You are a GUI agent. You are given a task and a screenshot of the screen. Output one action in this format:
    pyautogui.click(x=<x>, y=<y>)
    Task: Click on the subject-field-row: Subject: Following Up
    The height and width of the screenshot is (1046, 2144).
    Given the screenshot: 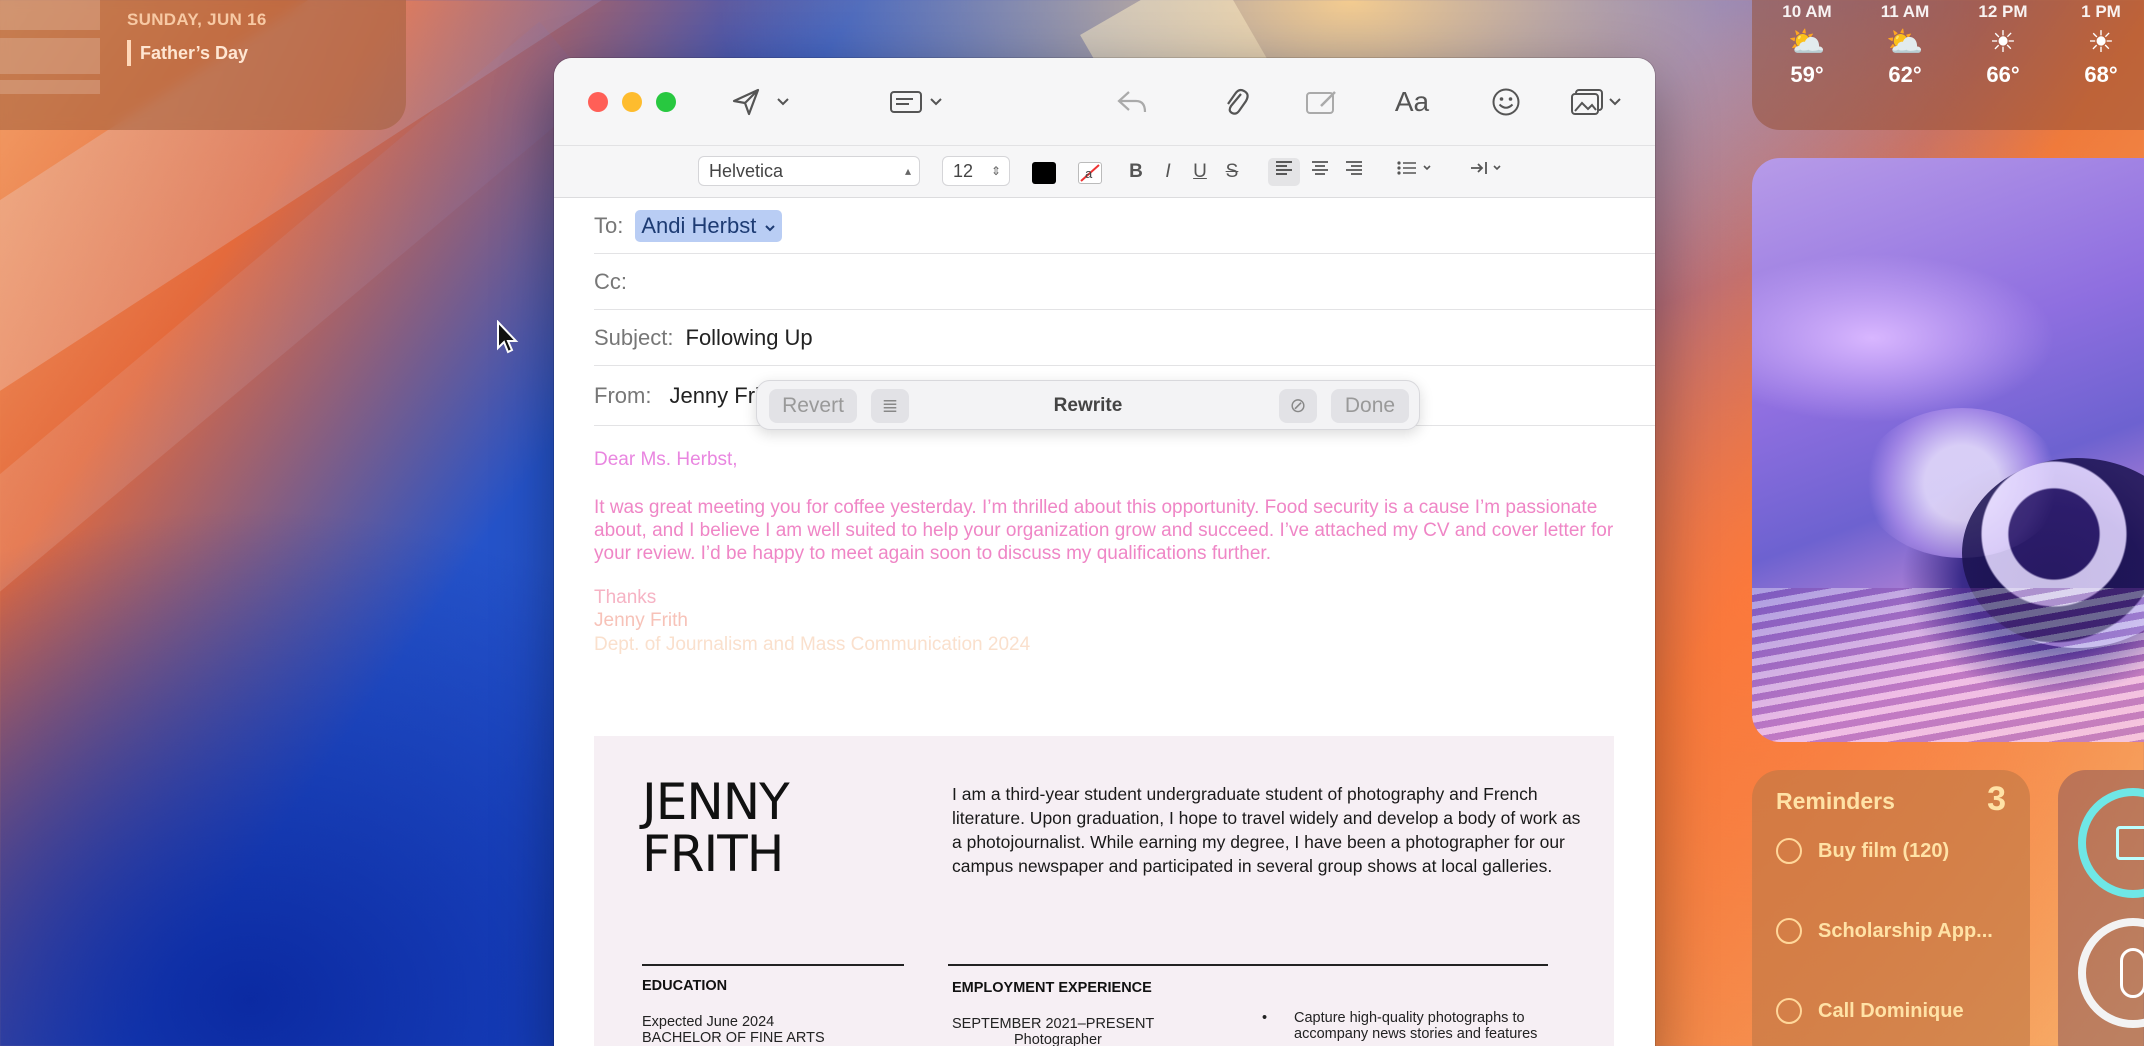 What is the action you would take?
    pyautogui.click(x=1124, y=338)
    